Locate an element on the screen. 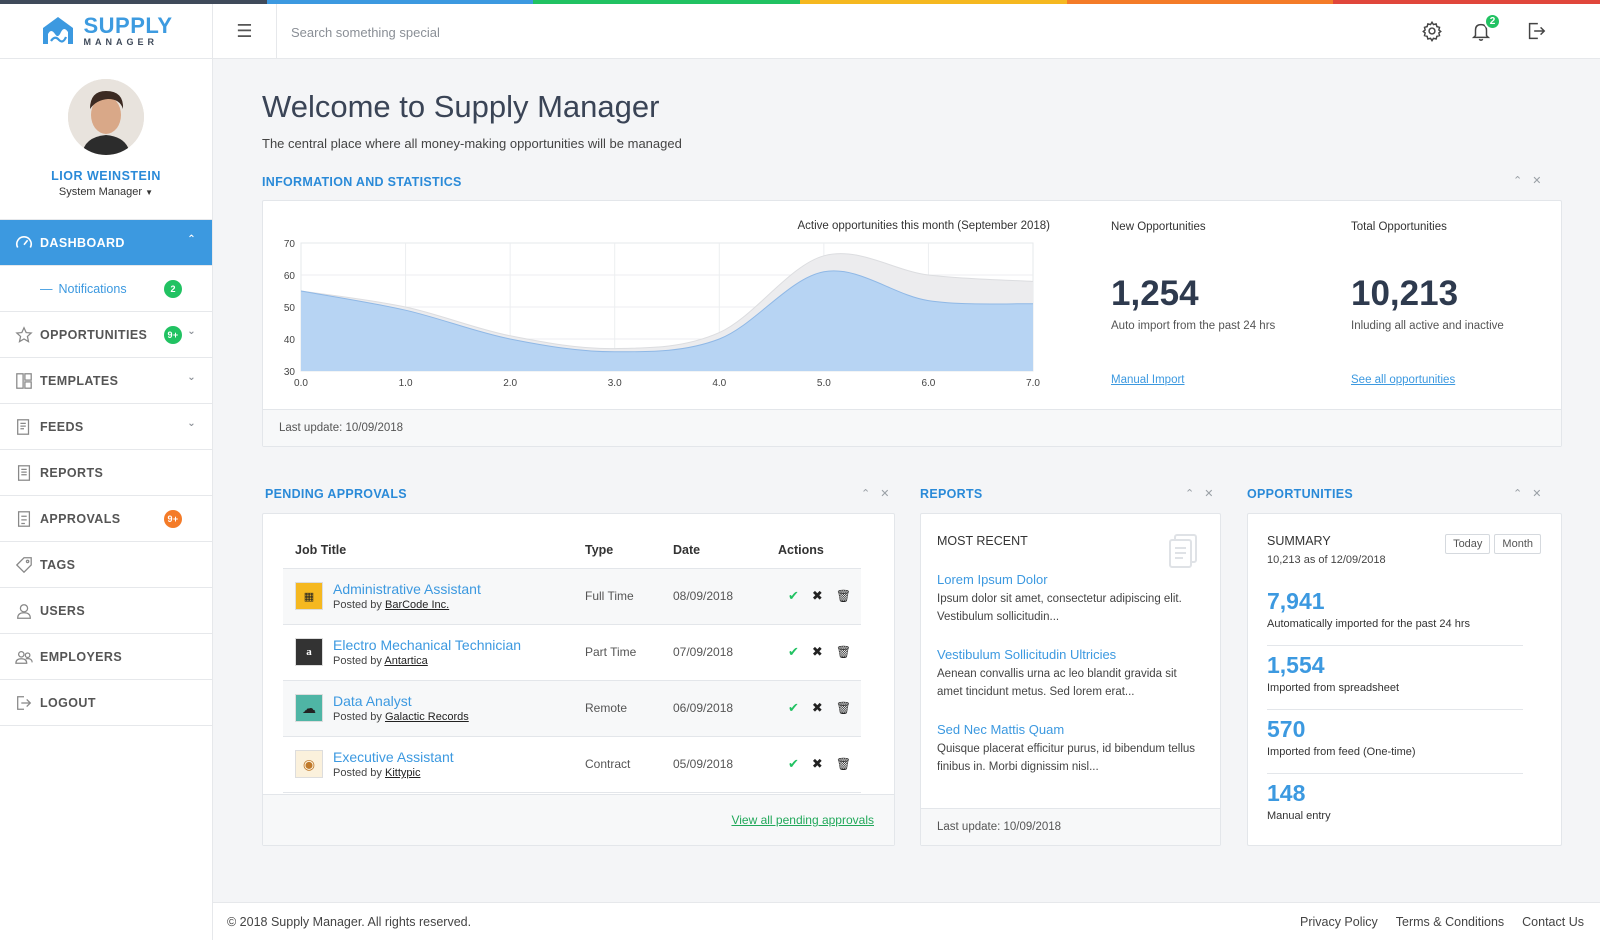 The height and width of the screenshot is (940, 1600). company-link: Galactic Records is located at coordinates (427, 717).